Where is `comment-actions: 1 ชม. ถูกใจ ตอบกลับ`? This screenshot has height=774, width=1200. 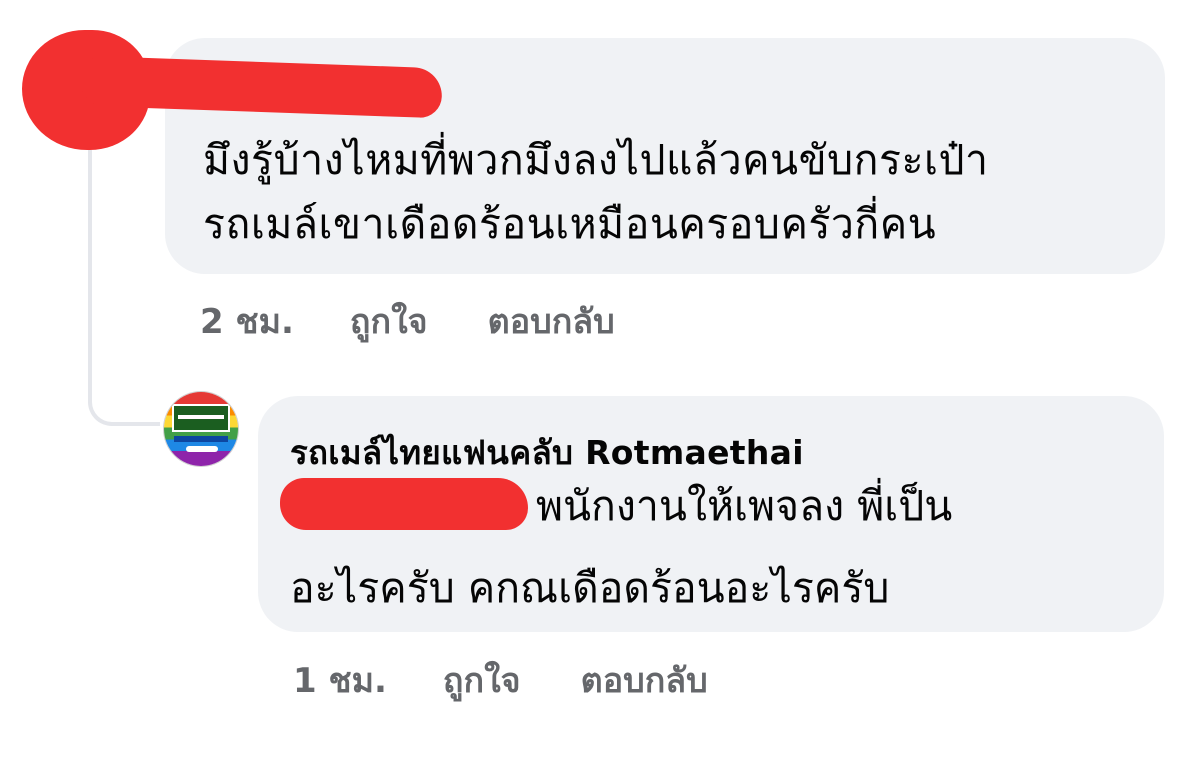 comment-actions: 1 ชม. ถูกใจ ตอบกลับ is located at coordinates (500, 680).